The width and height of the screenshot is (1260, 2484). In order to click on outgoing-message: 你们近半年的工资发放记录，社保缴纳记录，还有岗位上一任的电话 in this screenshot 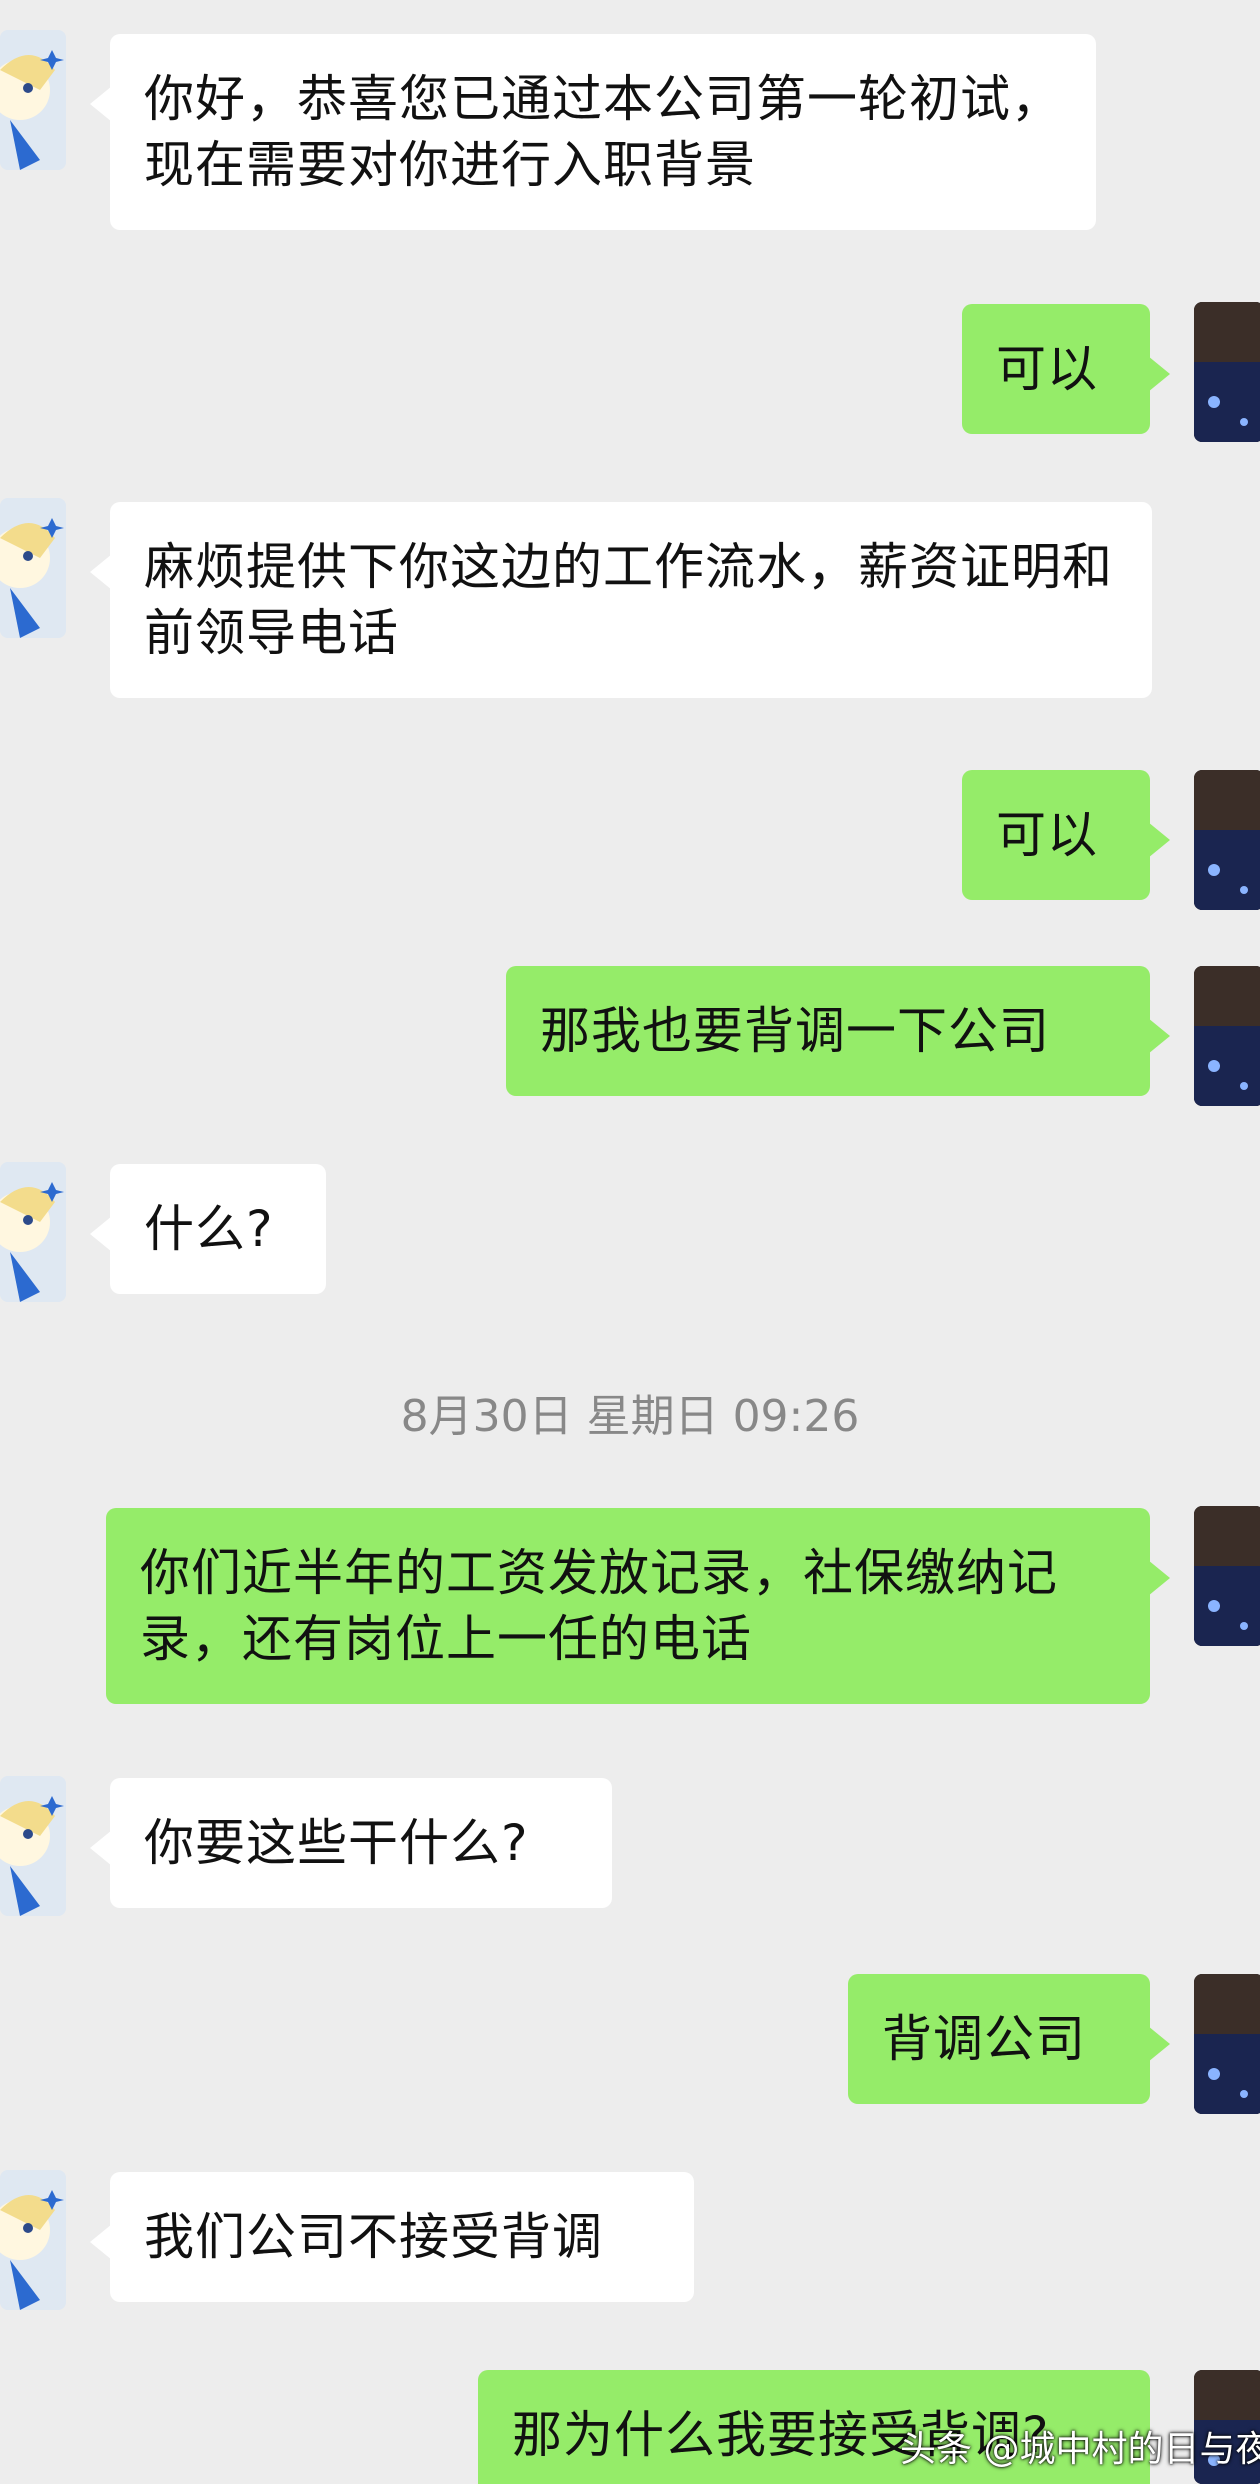, I will do `click(638, 1606)`.